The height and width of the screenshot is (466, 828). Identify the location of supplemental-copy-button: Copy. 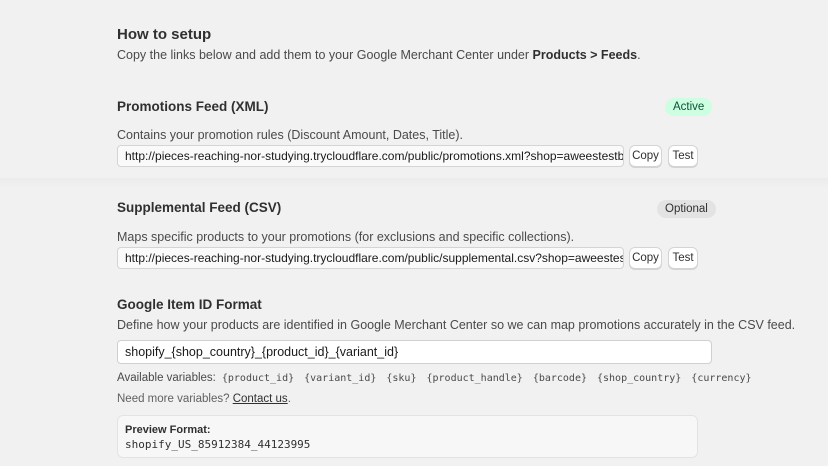
(645, 258).